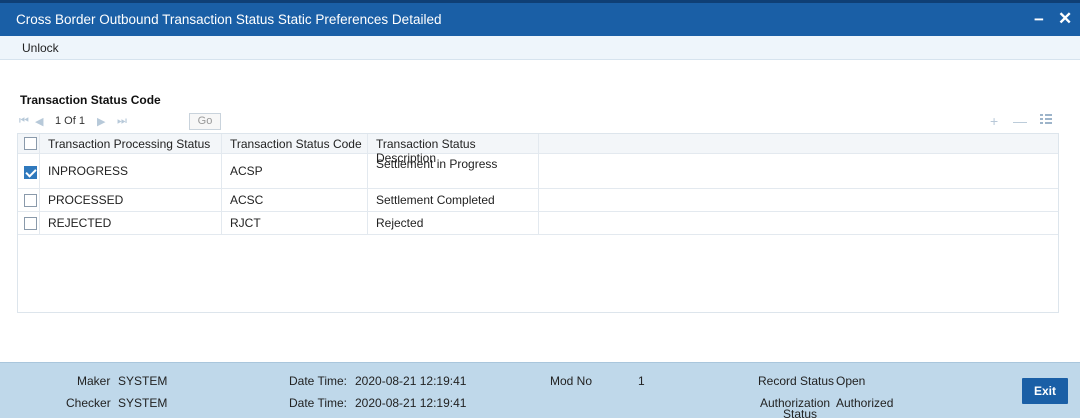 The image size is (1080, 418). What do you see at coordinates (86, 200) in the screenshot?
I see `processing-status-cell: PROCESSED` at bounding box center [86, 200].